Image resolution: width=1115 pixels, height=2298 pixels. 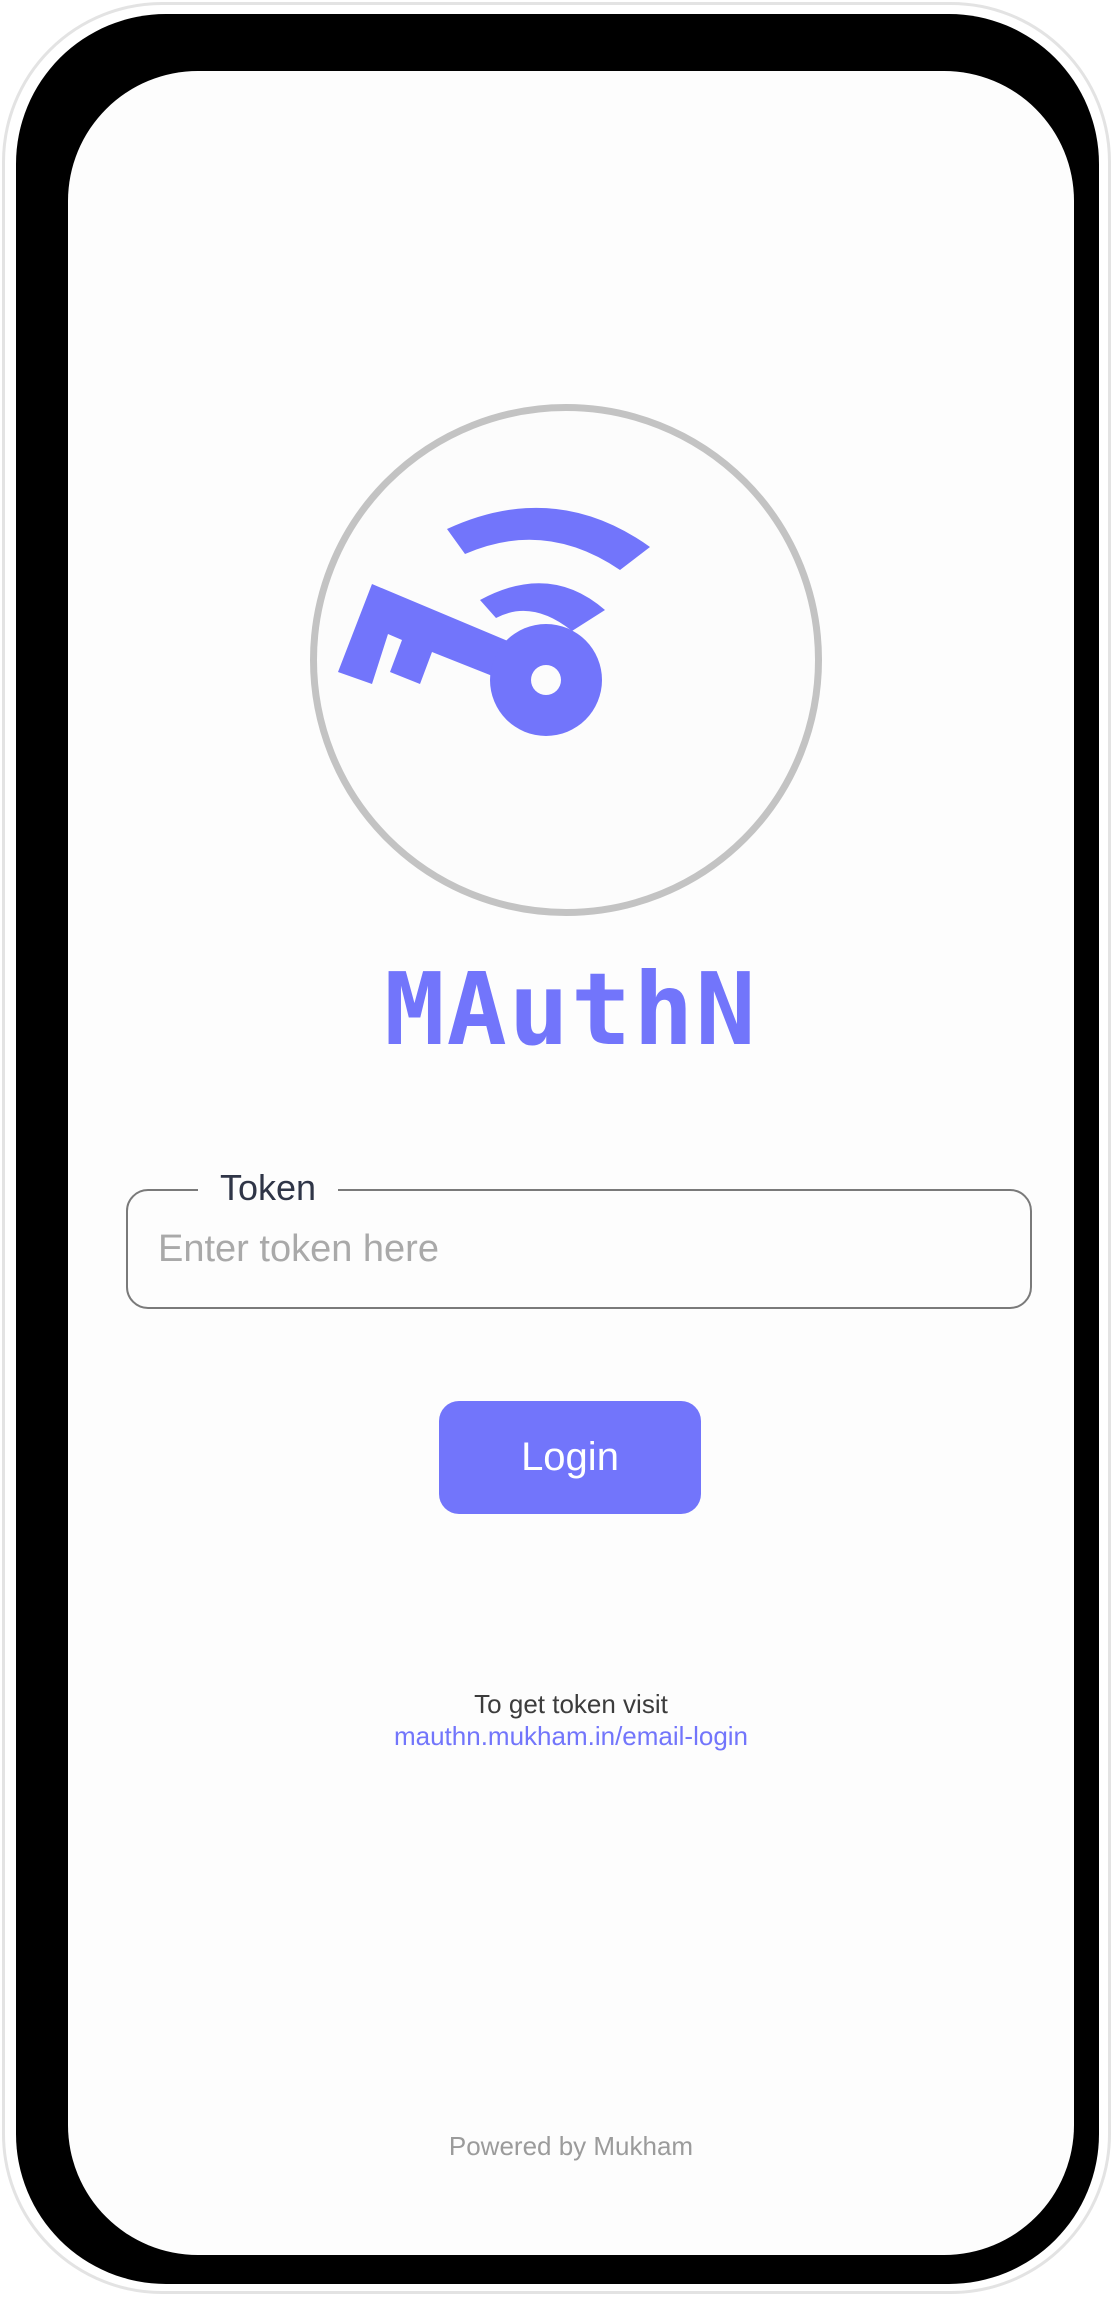 I want to click on signal-arc-inner-icon, so click(x=542, y=607).